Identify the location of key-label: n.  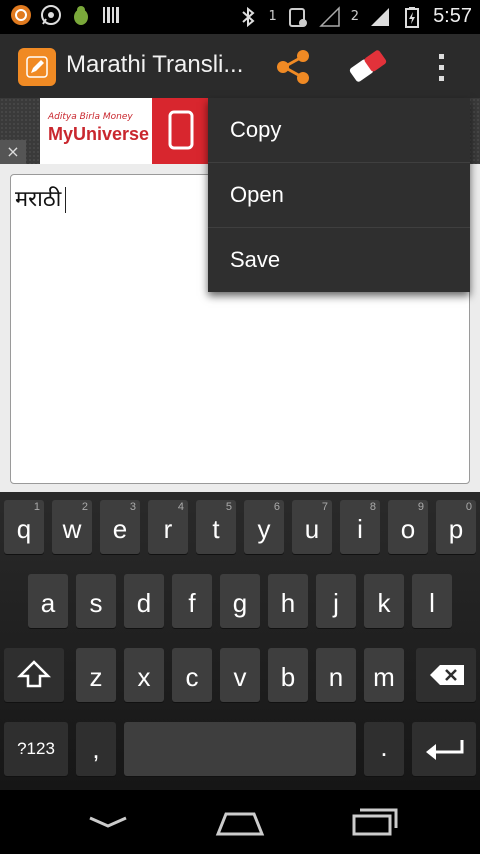
(336, 677).